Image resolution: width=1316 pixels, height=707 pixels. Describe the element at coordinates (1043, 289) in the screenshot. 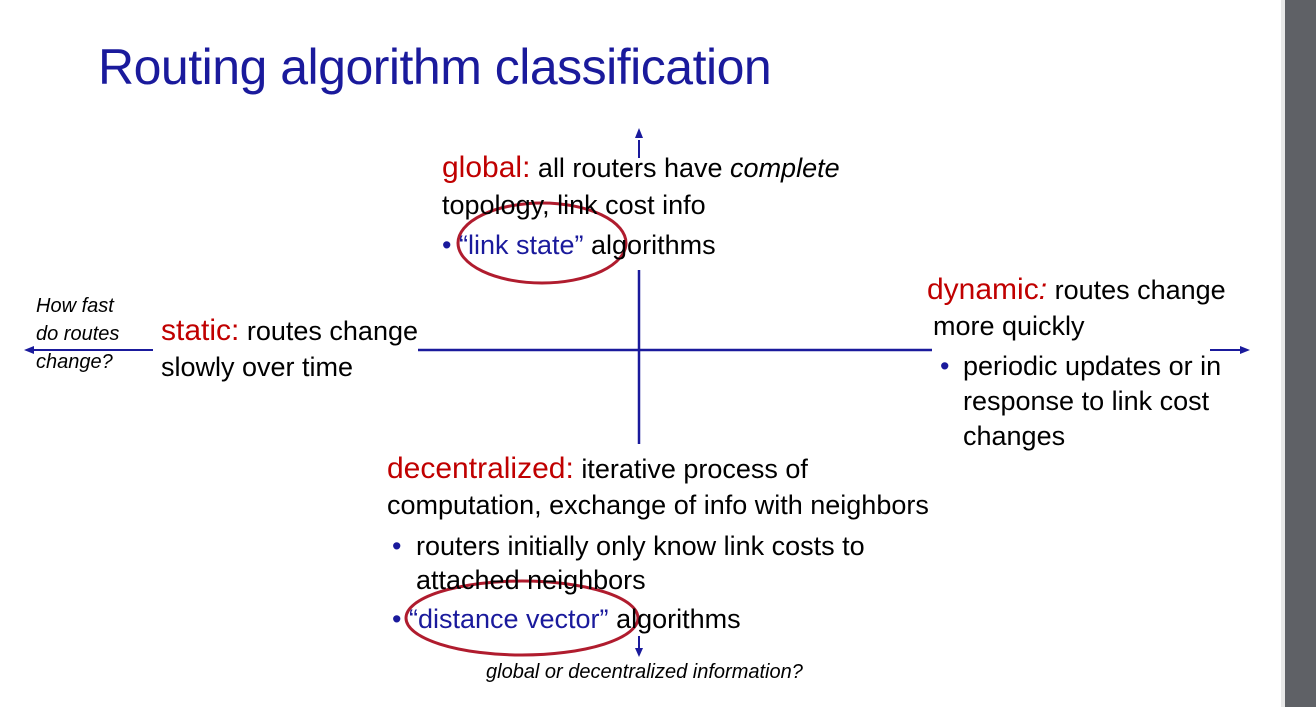

I see `dynamic-colon: :` at that location.